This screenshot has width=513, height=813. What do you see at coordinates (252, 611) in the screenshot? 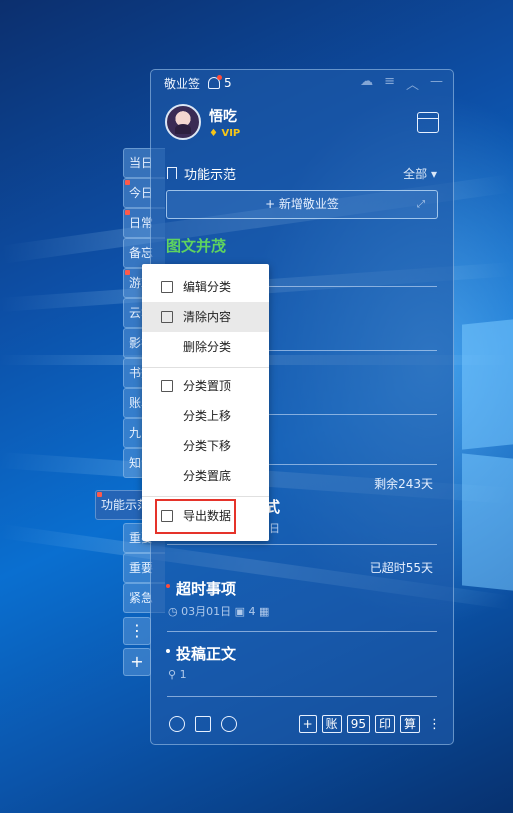
I see `image-count: 4` at bounding box center [252, 611].